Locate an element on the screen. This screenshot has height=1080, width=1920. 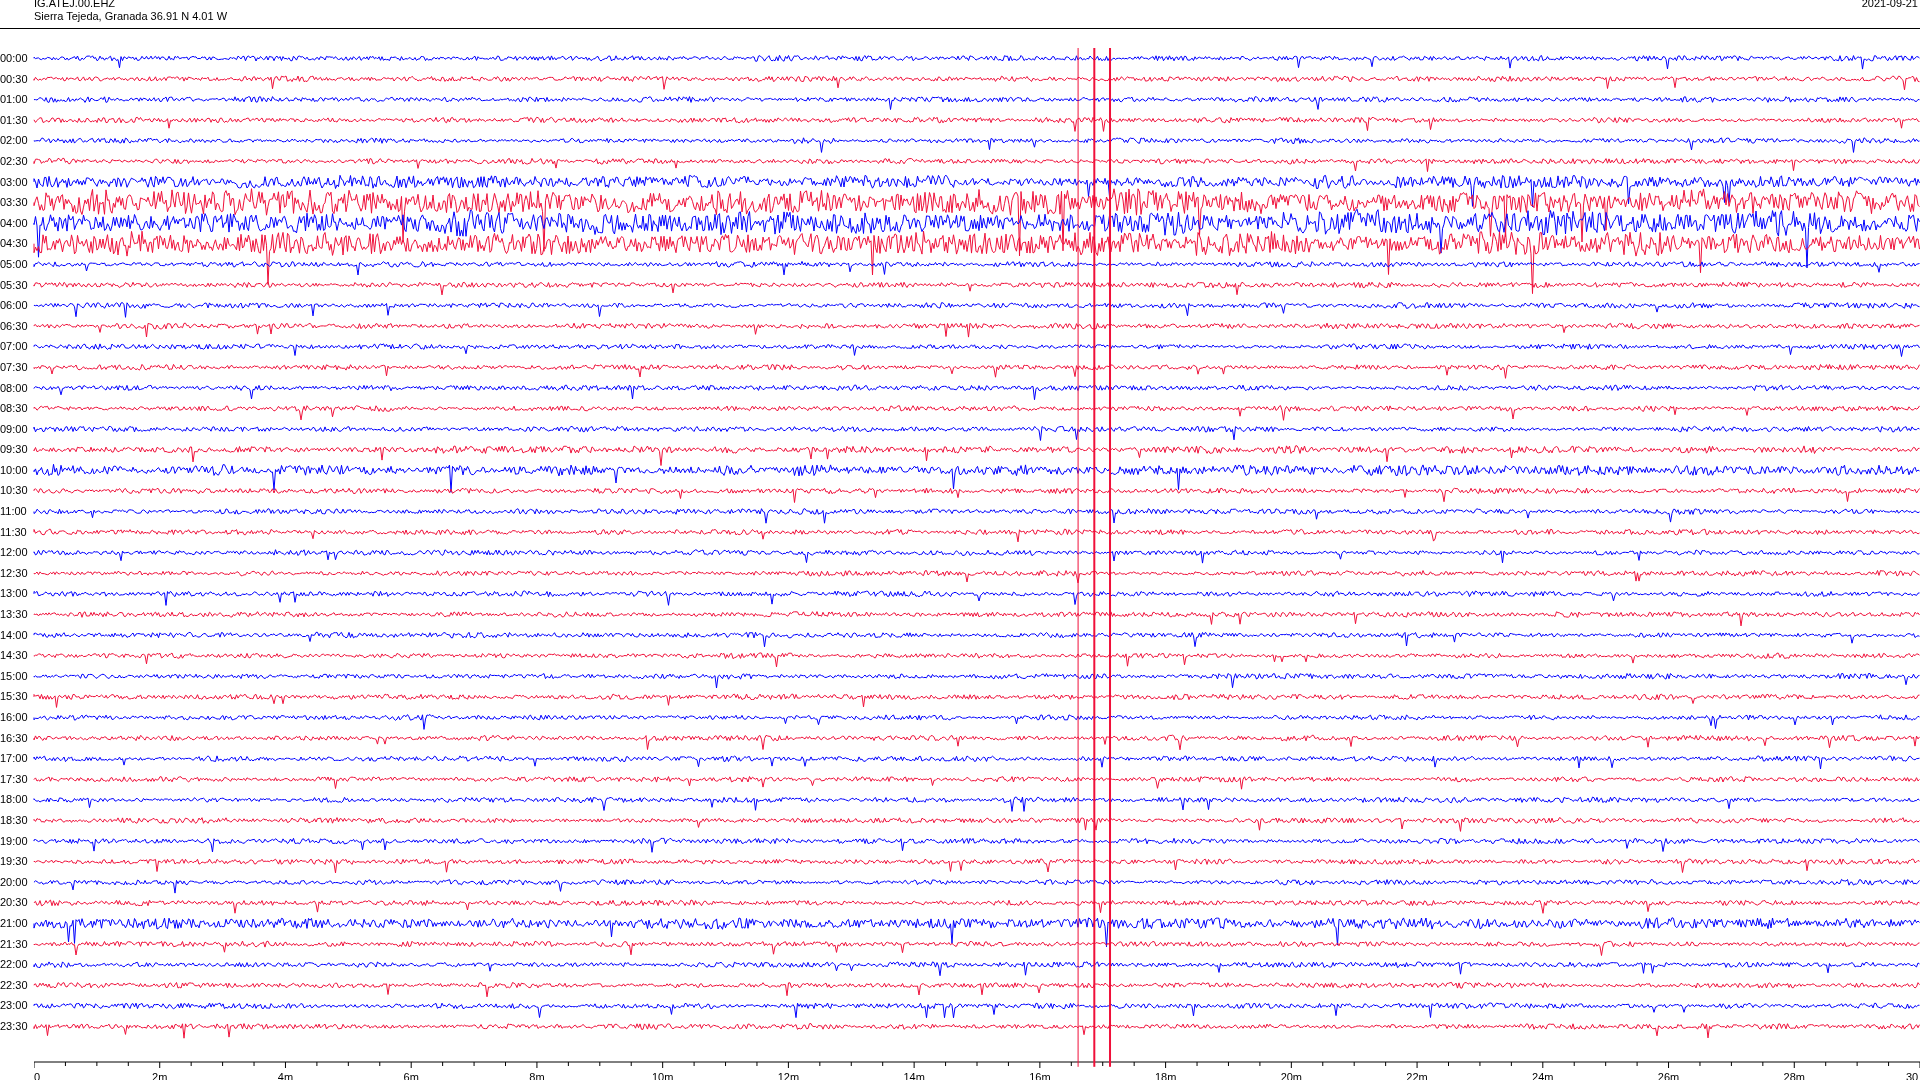
time-label: 04:00 is located at coordinates (14, 223).